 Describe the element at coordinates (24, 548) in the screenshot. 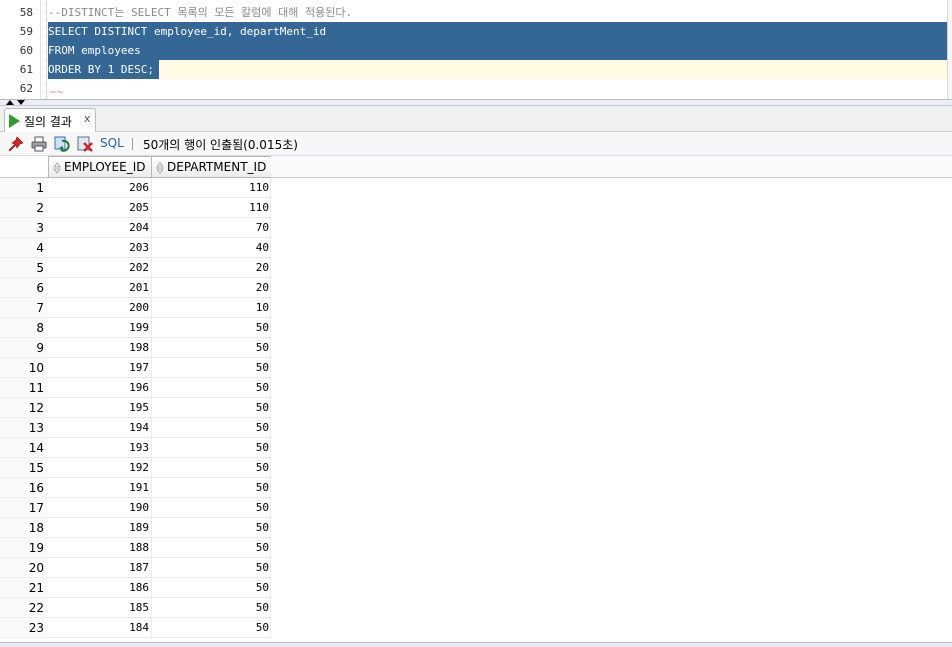

I see `row-number: 19` at that location.